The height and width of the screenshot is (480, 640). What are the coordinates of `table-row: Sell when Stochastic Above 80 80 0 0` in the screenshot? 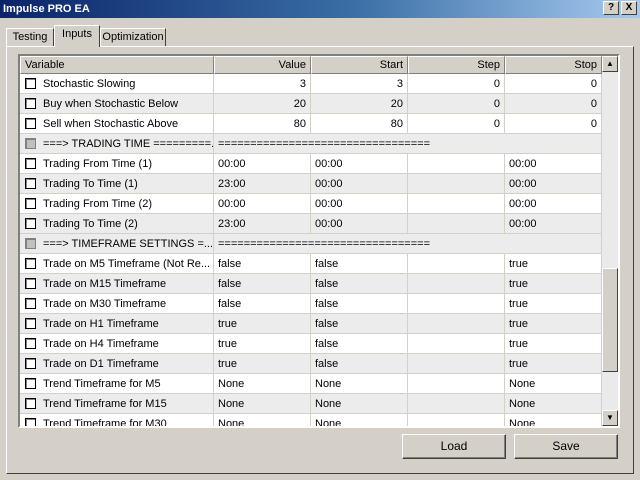 It's located at (311, 124).